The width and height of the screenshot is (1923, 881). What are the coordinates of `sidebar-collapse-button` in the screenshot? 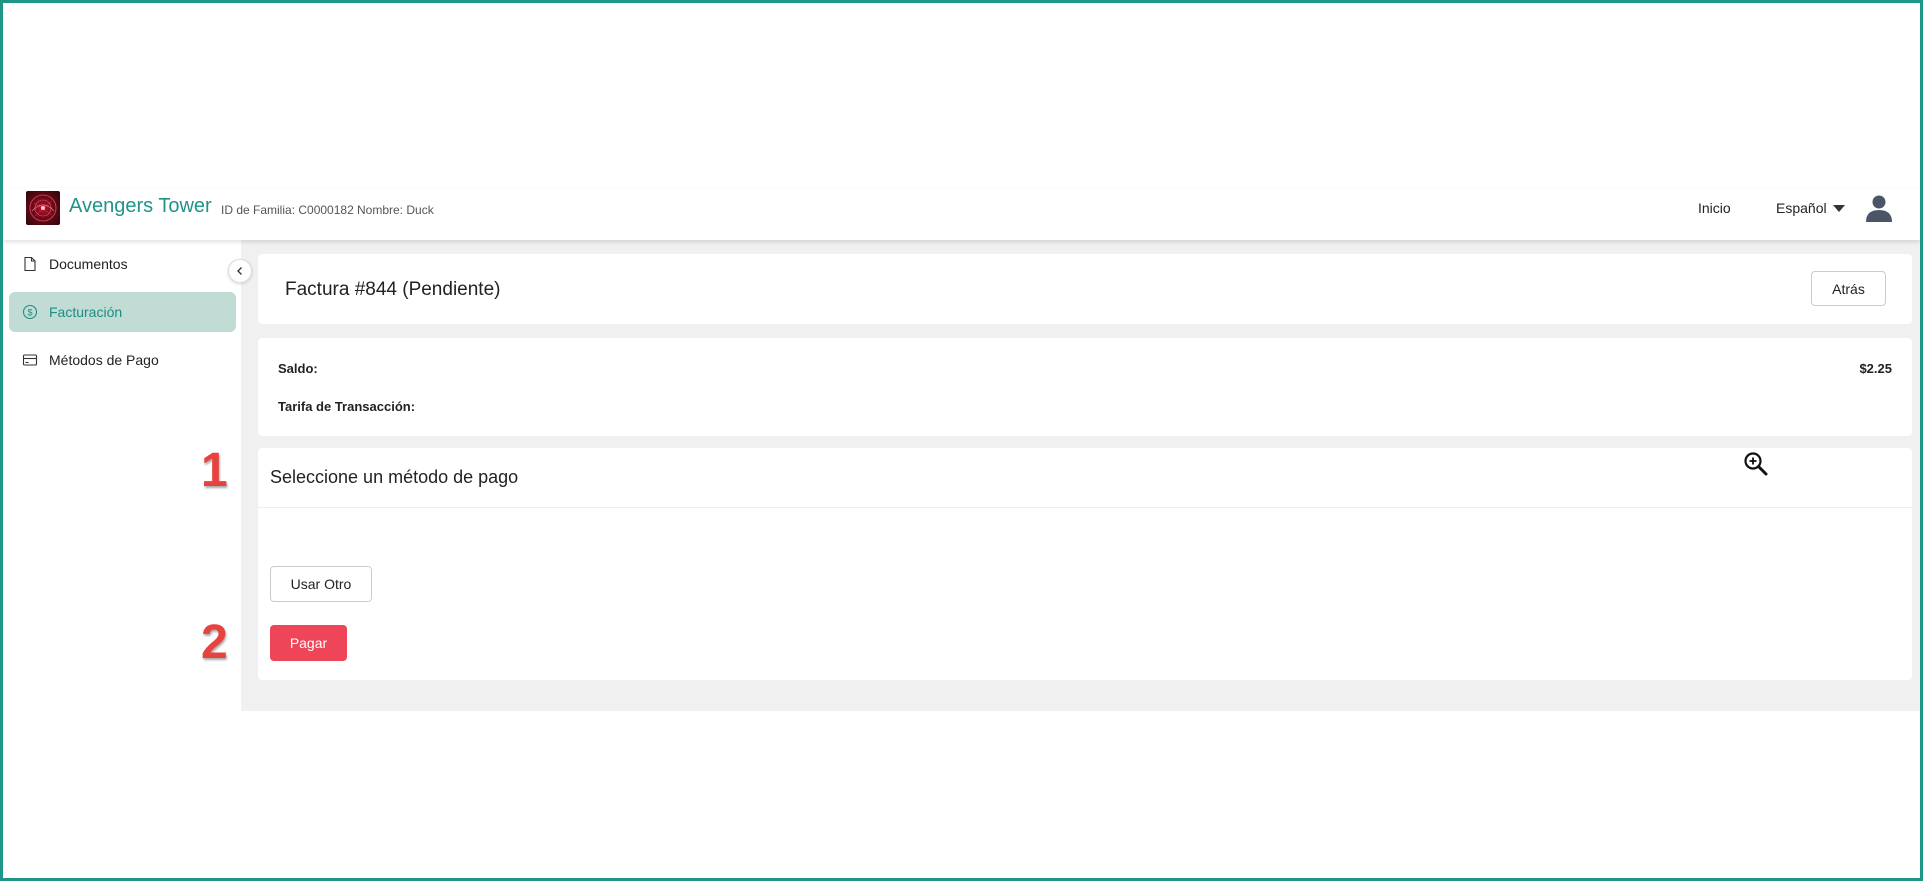 It's located at (240, 271).